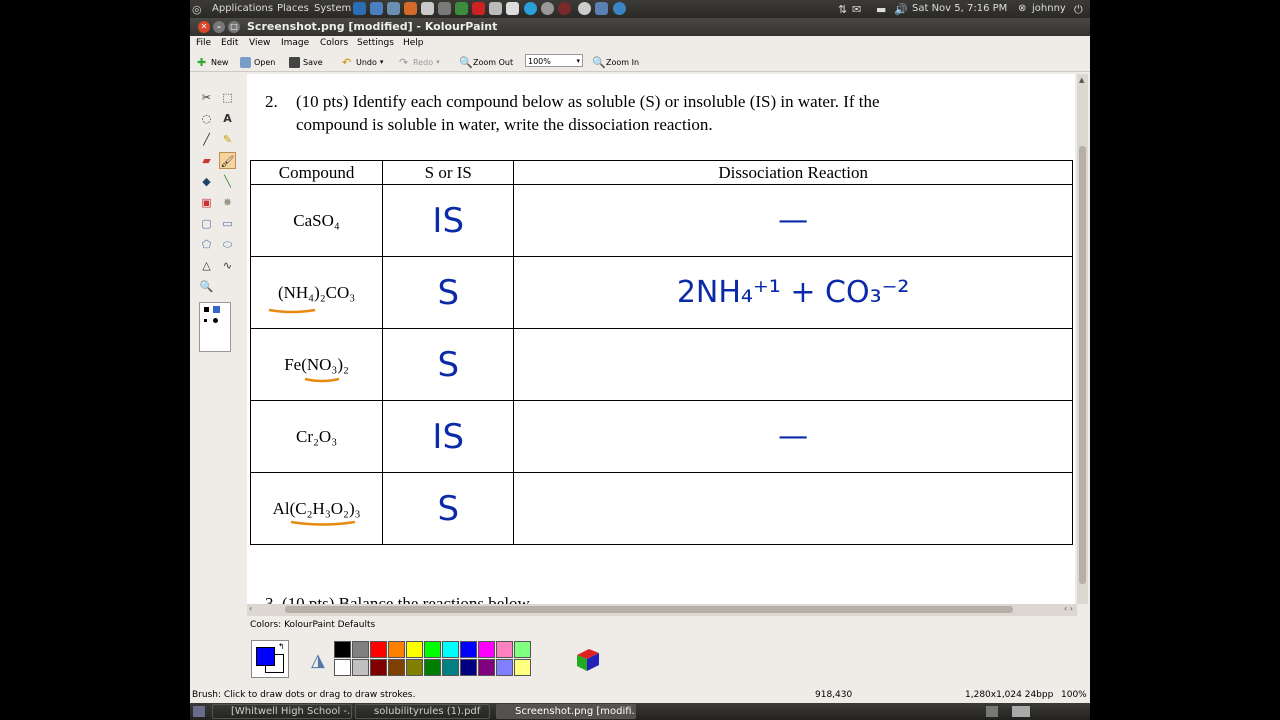 The width and height of the screenshot is (1280, 720). What do you see at coordinates (615, 62) in the screenshot?
I see `zoom-in-button: 🔍 Zoom In` at bounding box center [615, 62].